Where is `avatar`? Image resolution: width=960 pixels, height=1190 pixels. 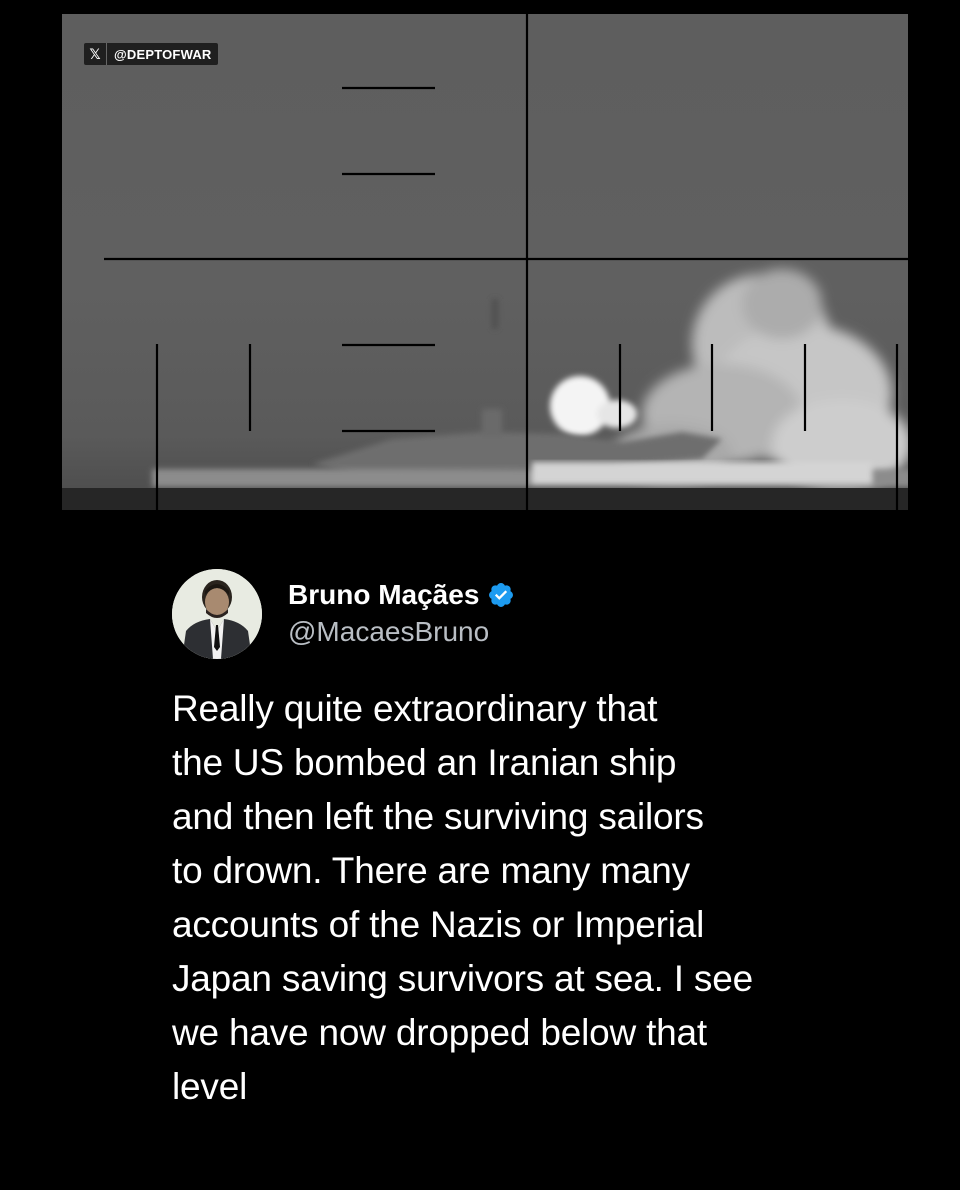 avatar is located at coordinates (217, 614).